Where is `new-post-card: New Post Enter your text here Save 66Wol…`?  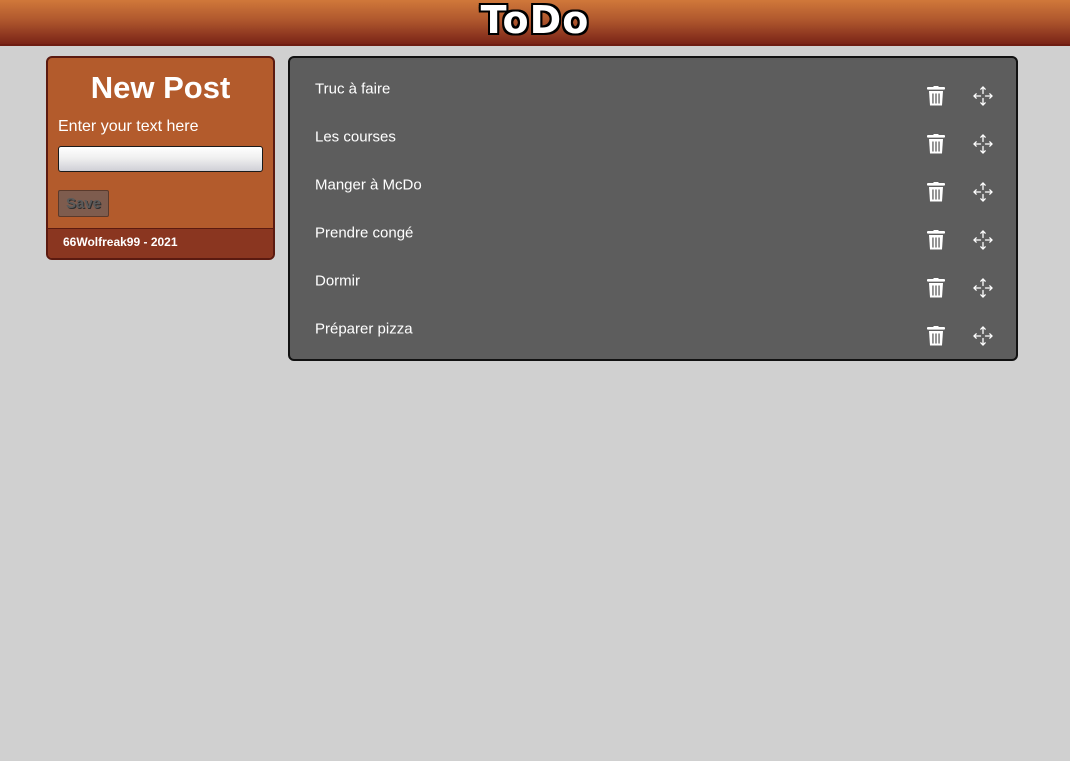
new-post-card: New Post Enter your text here Save 66Wol… is located at coordinates (160, 158).